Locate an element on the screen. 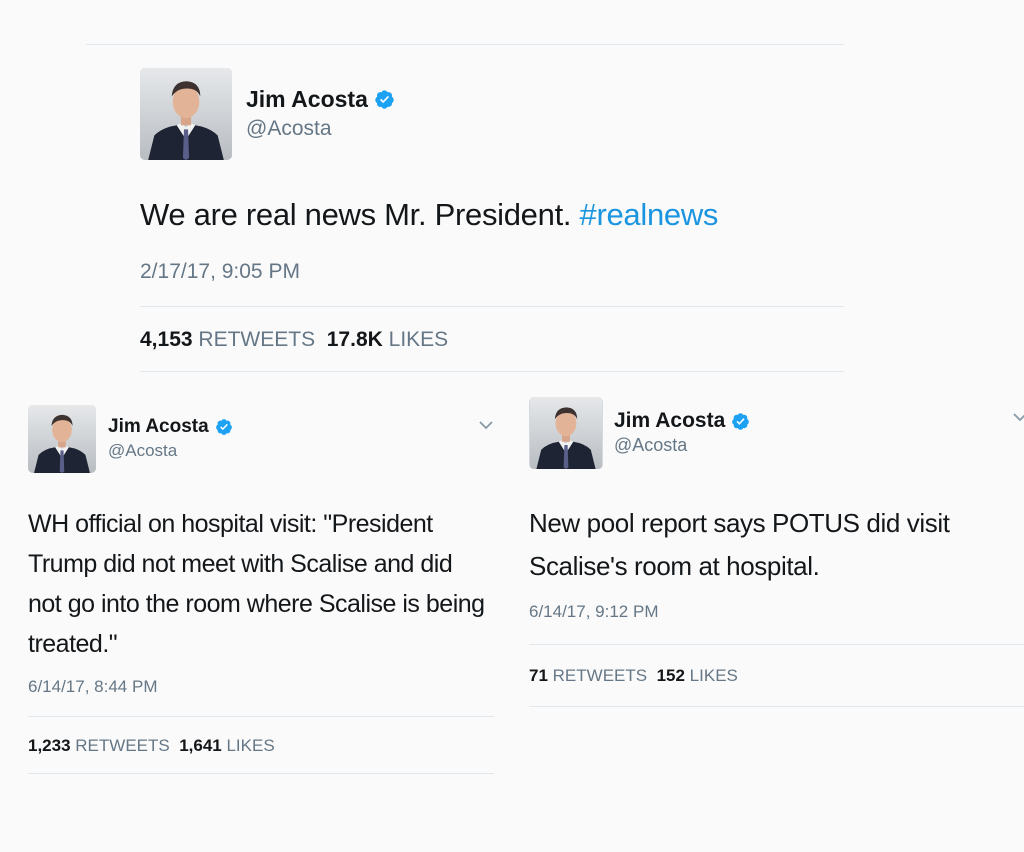  engagement-stats: 1,233 RETWEETS 1,641 LIKES is located at coordinates (151, 746).